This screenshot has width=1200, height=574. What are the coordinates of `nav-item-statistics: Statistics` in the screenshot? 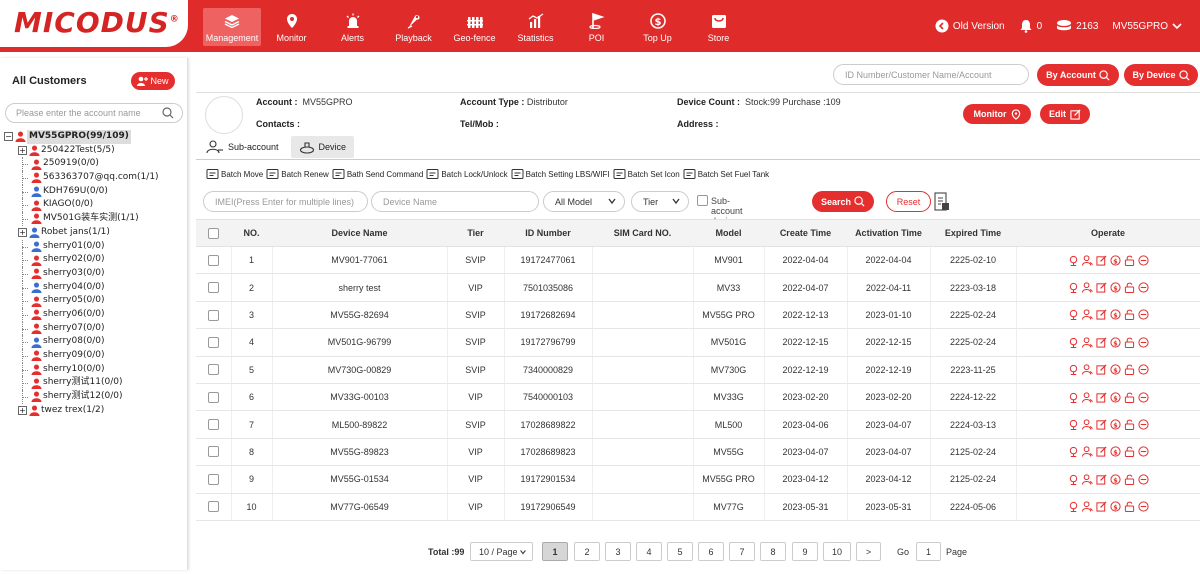 It's located at (535, 27).